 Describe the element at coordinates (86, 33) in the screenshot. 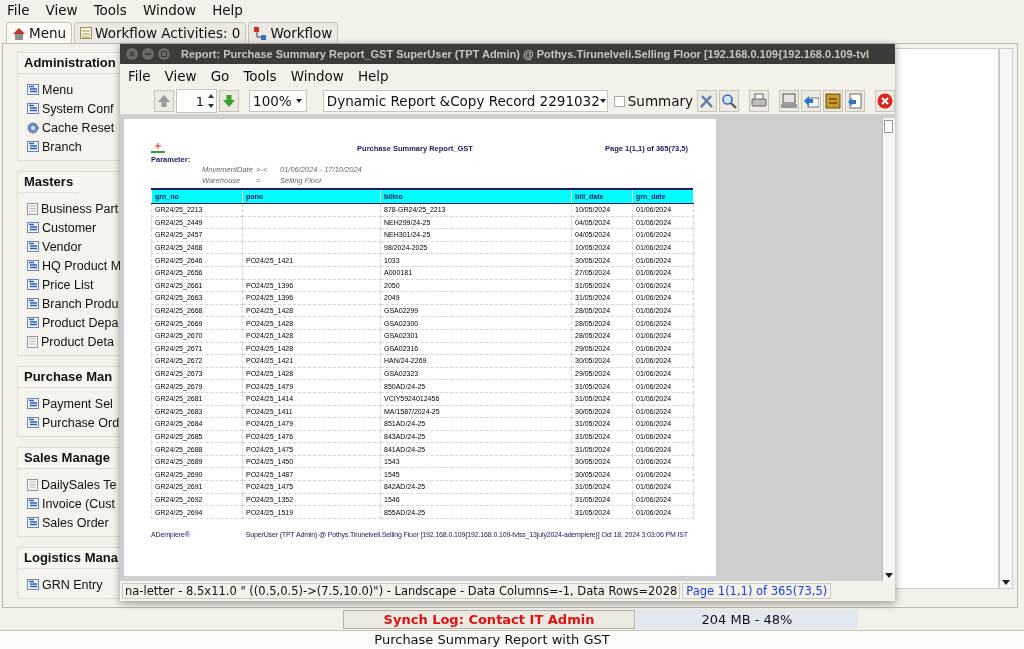

I see `list-icon` at that location.